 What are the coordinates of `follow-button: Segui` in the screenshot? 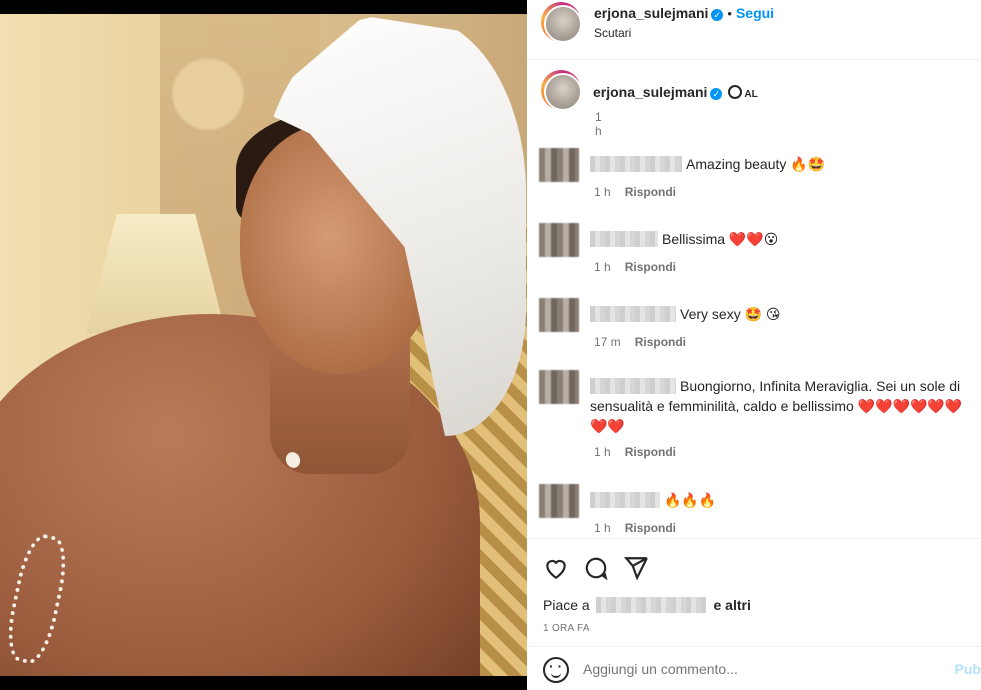 It's located at (755, 13).